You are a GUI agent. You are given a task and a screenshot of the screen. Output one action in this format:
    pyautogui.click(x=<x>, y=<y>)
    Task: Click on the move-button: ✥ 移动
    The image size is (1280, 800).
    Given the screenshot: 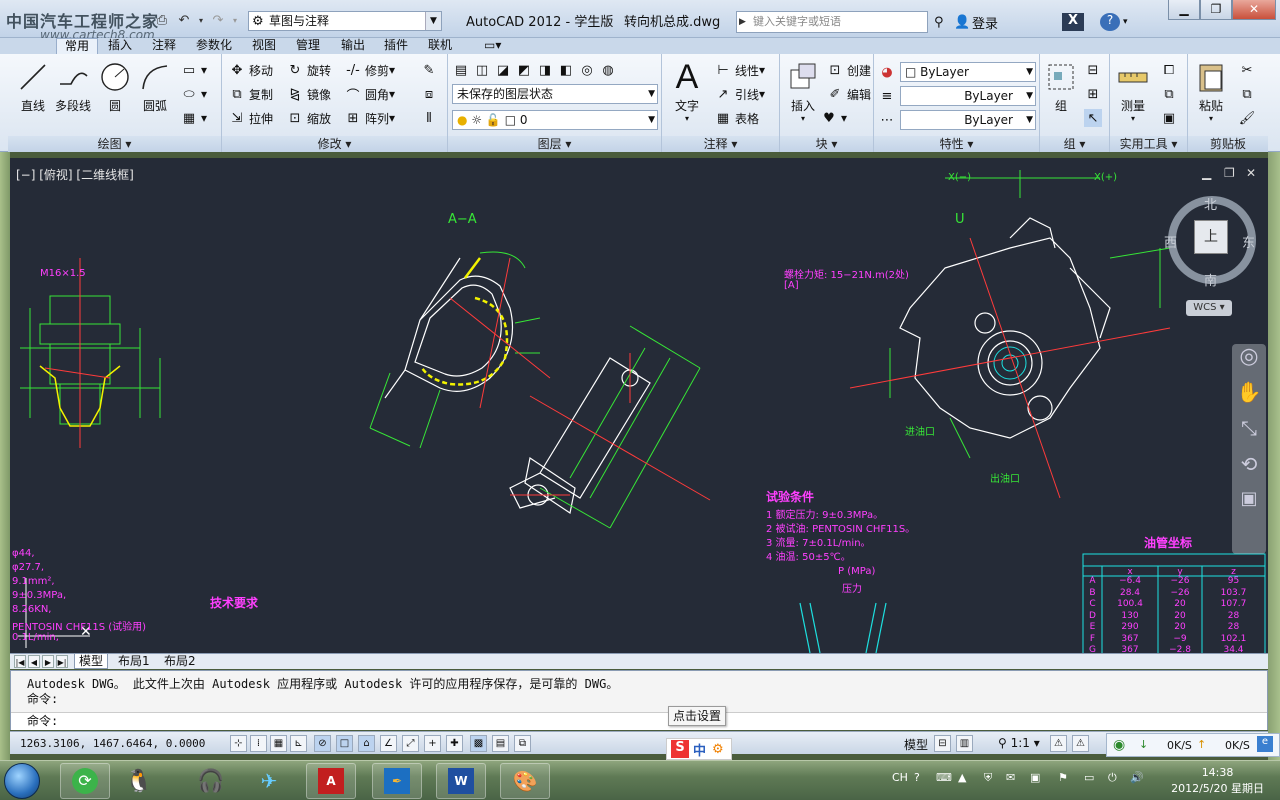 What is the action you would take?
    pyautogui.click(x=250, y=70)
    